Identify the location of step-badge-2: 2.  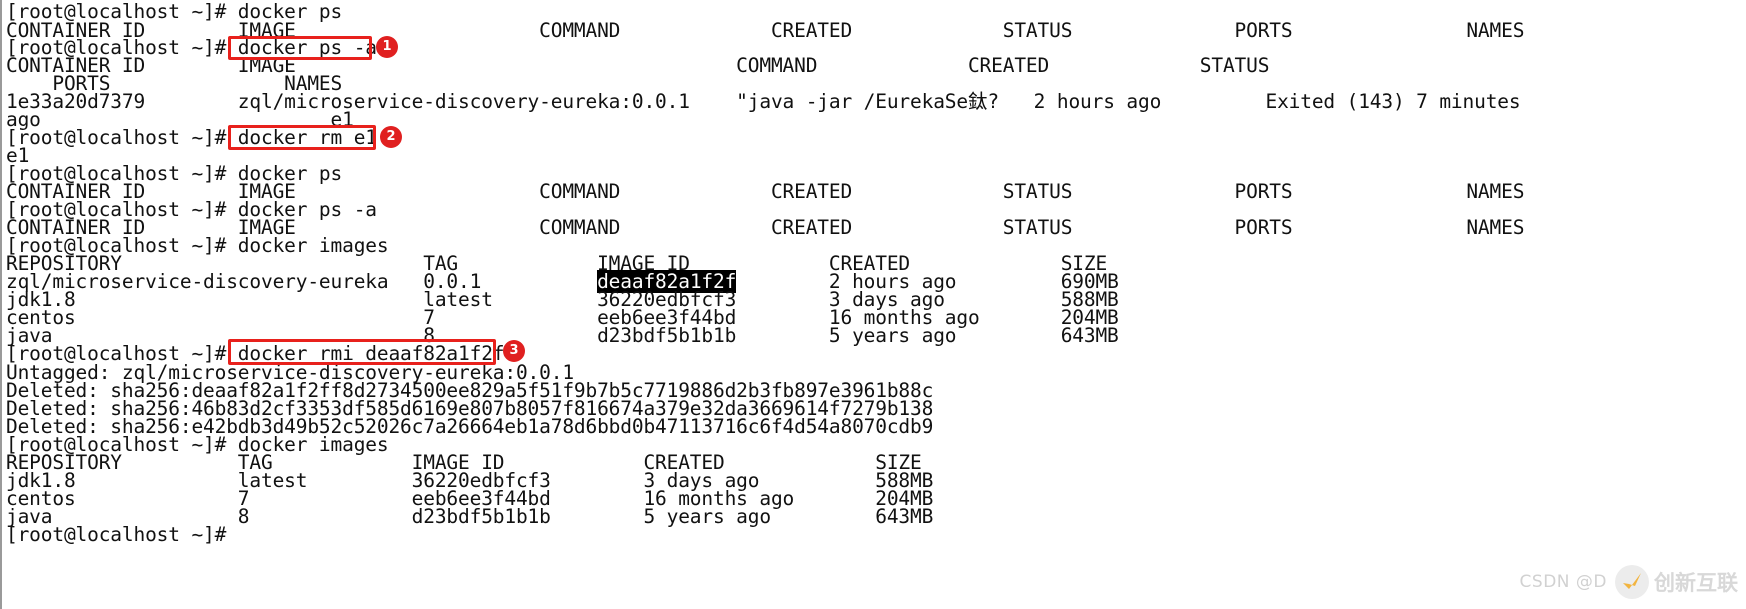
(391, 137).